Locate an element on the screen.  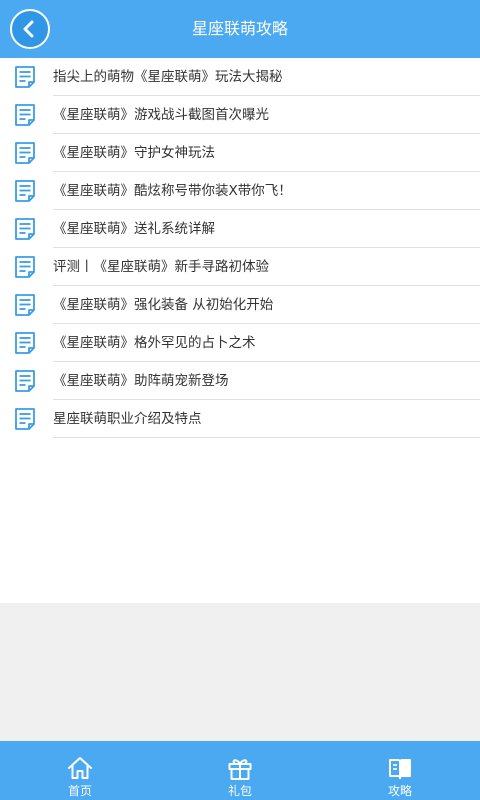
tab-gift: 礼包 is located at coordinates (240, 770).